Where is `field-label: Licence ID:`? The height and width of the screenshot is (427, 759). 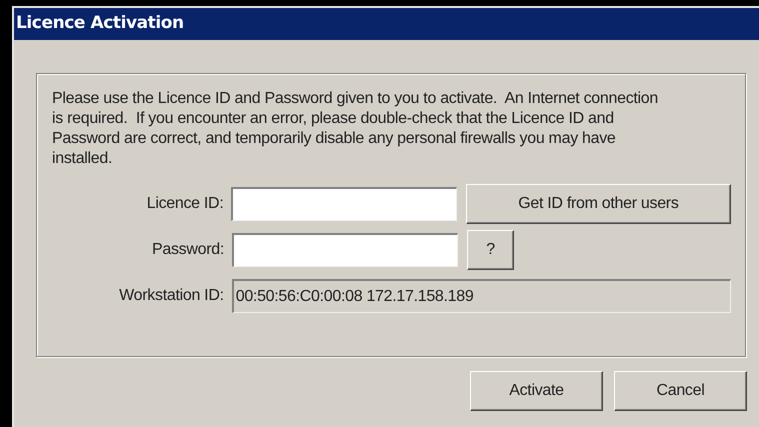
field-label: Licence ID: is located at coordinates (185, 204).